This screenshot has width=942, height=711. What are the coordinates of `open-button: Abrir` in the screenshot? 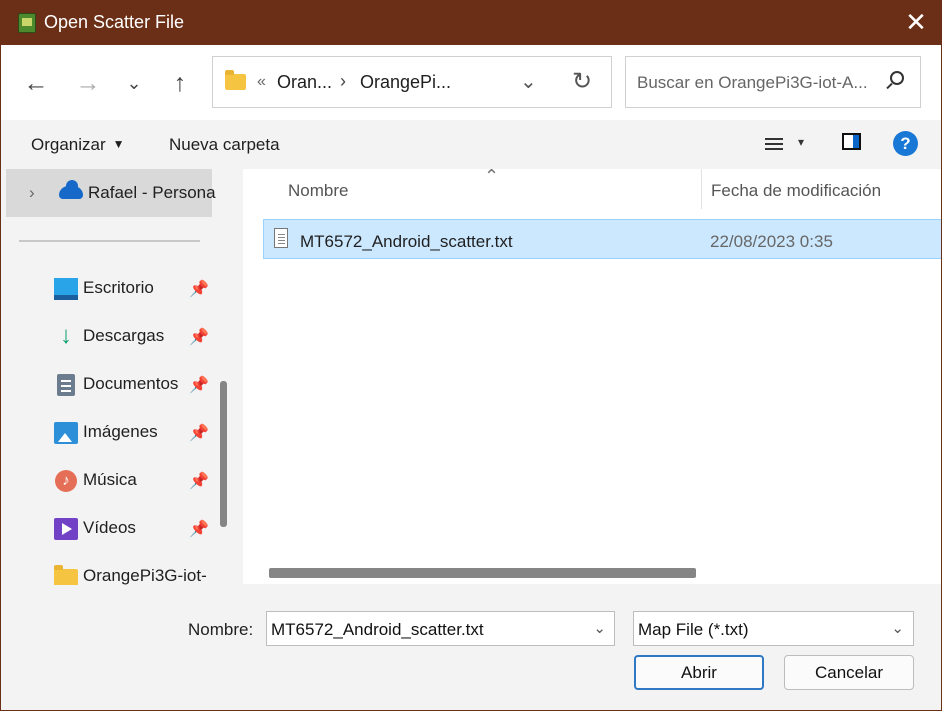 It's located at (699, 672).